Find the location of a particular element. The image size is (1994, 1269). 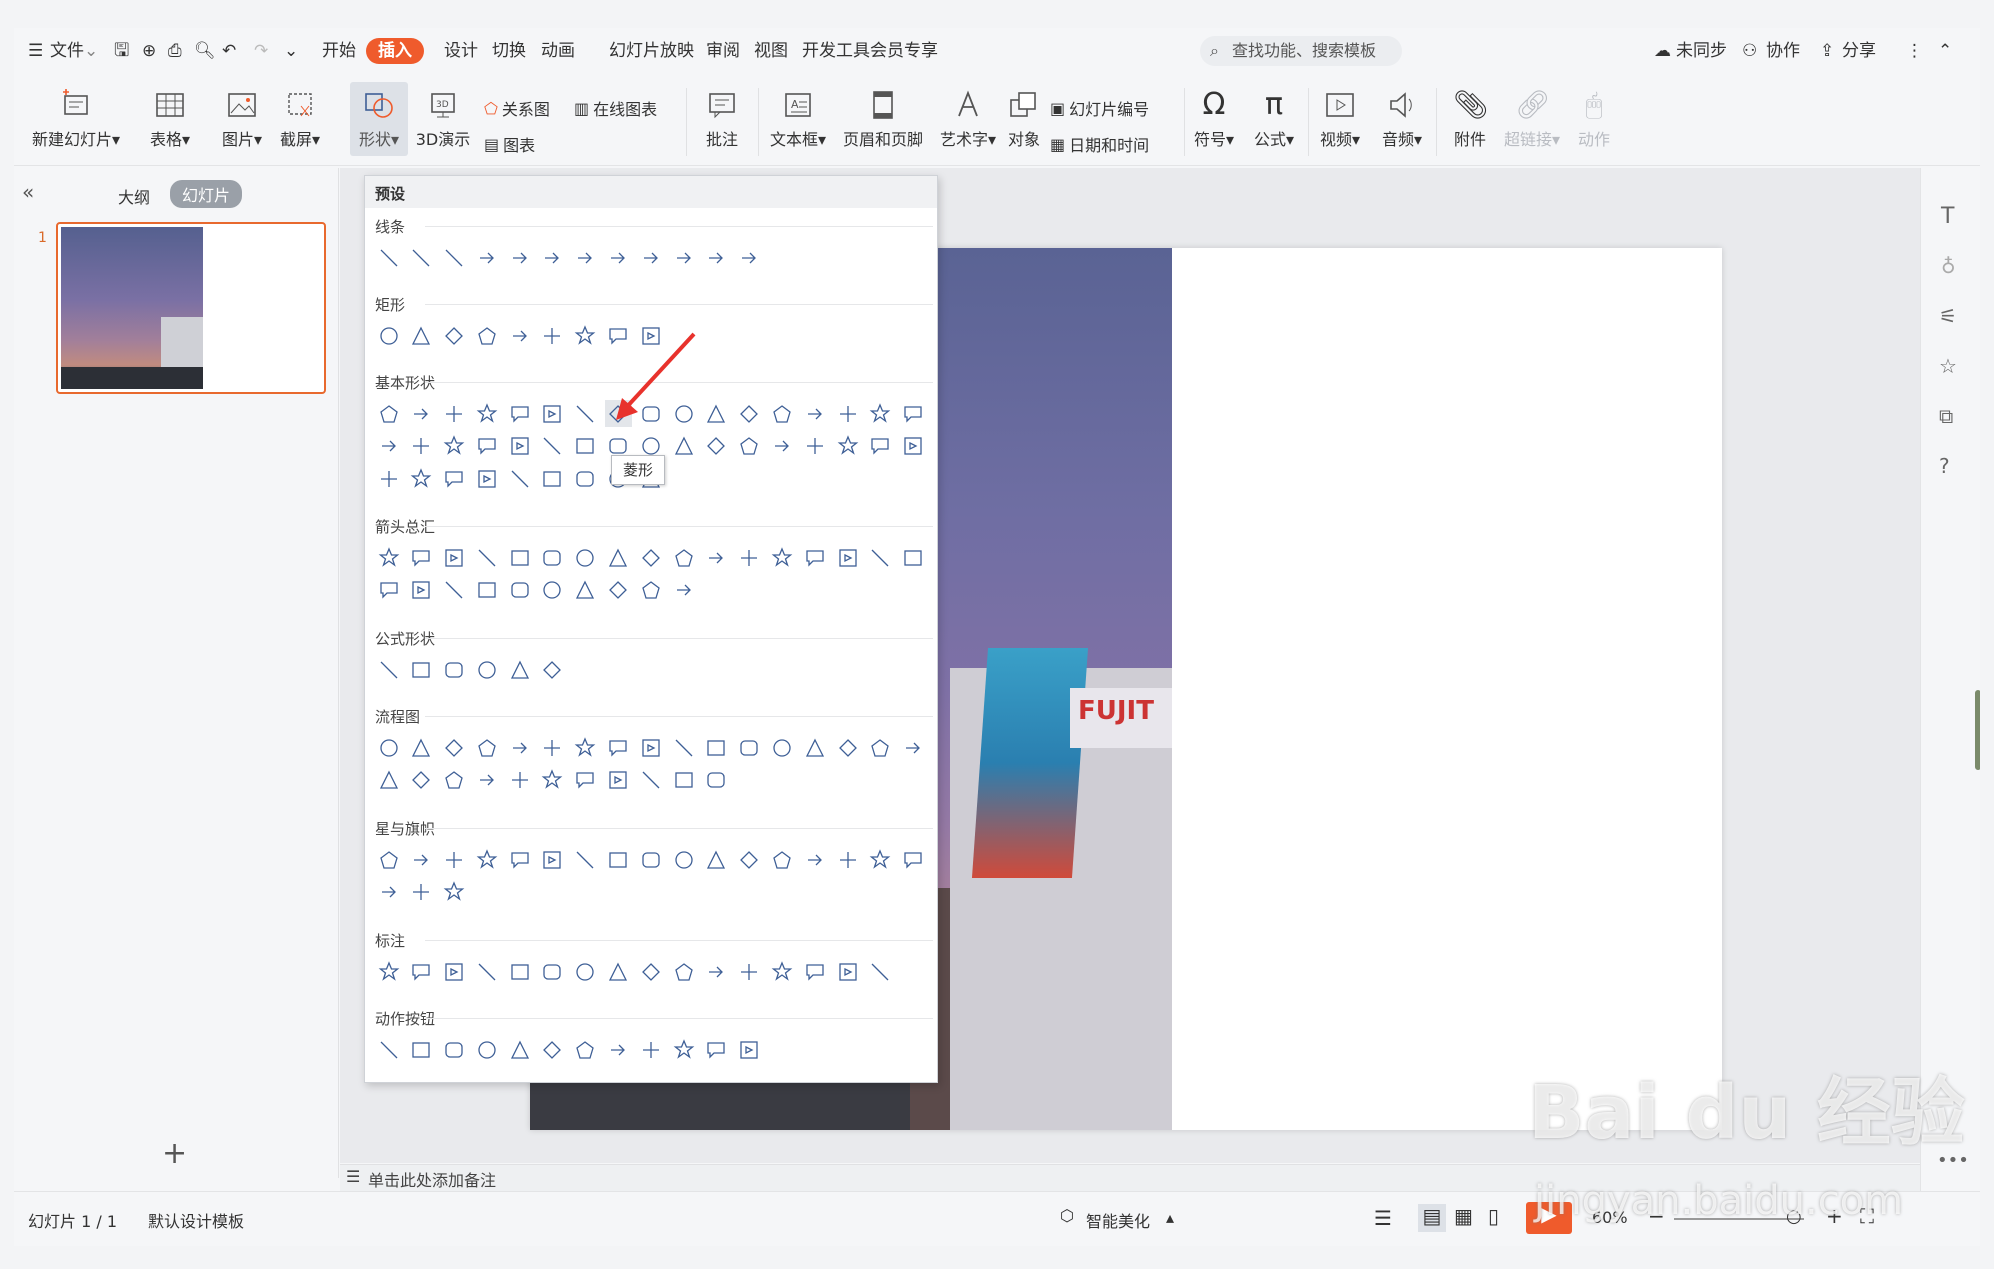

symbol-button: Ω 符号▾ is located at coordinates (1214, 119).